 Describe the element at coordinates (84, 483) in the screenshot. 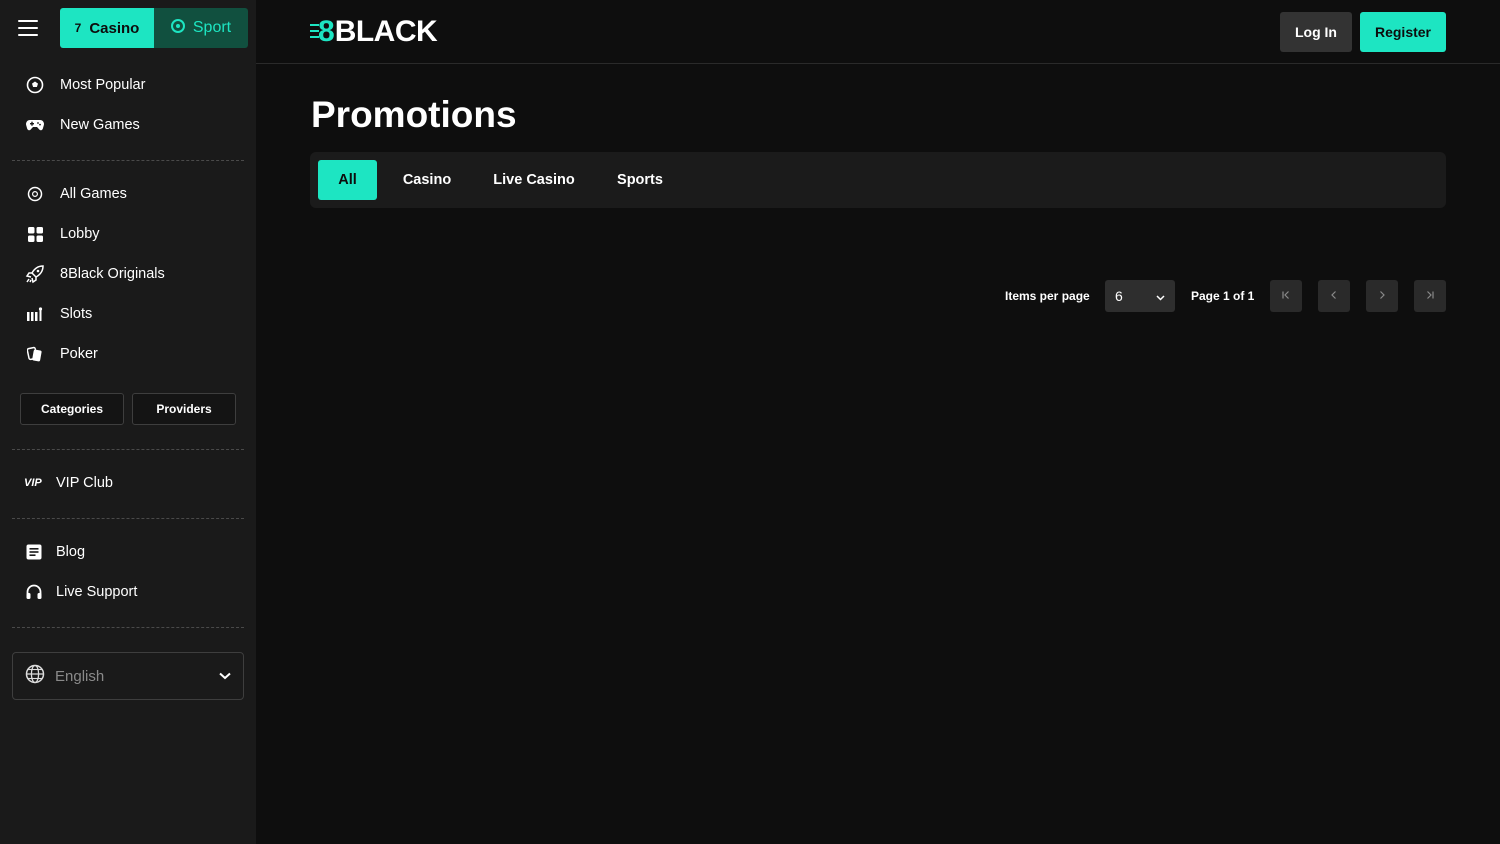

I see `sidebar-item-label: VIP Club` at that location.